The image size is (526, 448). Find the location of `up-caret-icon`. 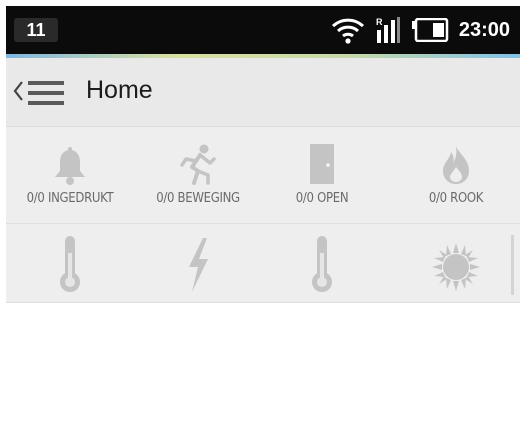

up-caret-icon is located at coordinates (18, 93).